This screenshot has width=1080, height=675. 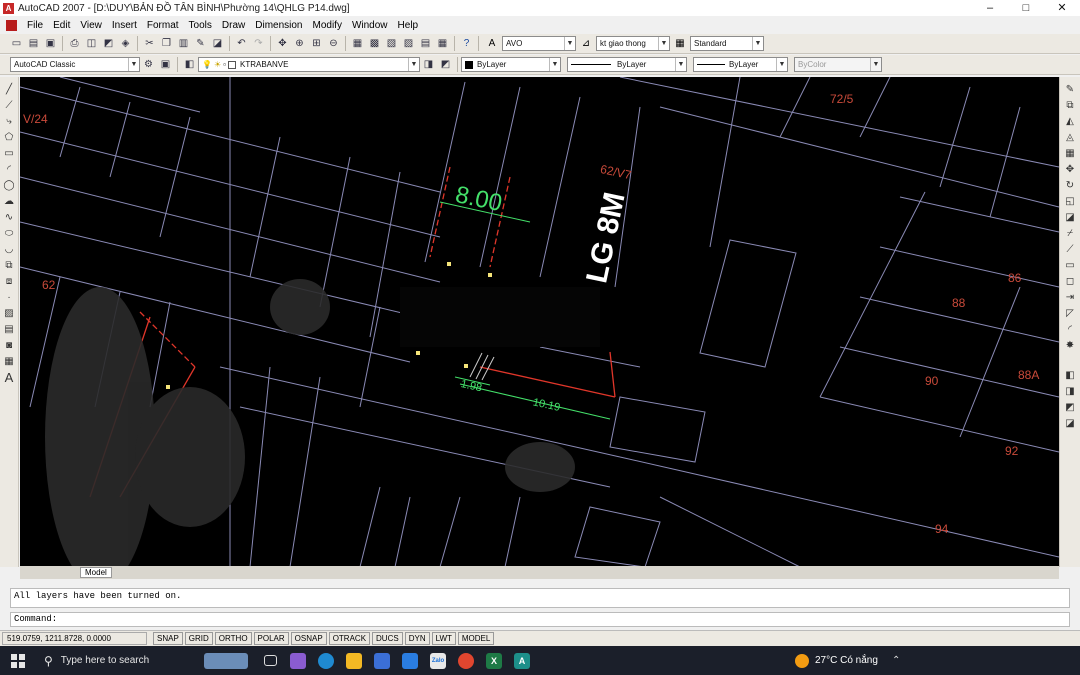 What do you see at coordinates (740, 64) in the screenshot?
I see `lineweight-select: ByLayer ▼` at bounding box center [740, 64].